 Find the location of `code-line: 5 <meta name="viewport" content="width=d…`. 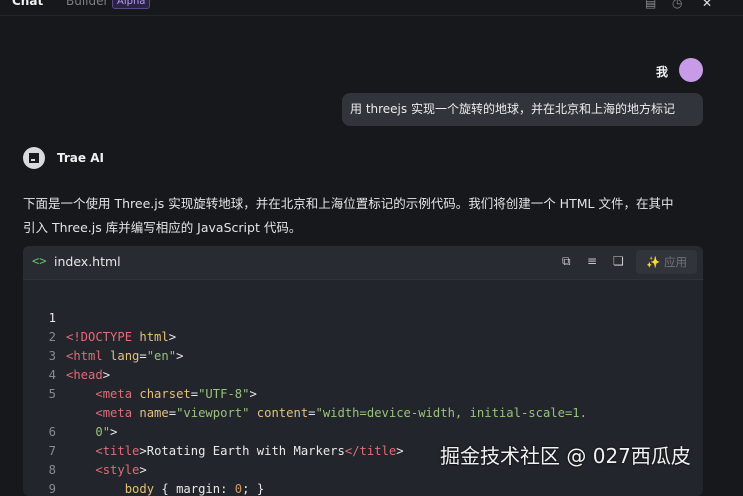

code-line: 5 <meta name="viewport" content="width=d… is located at coordinates (305, 393).